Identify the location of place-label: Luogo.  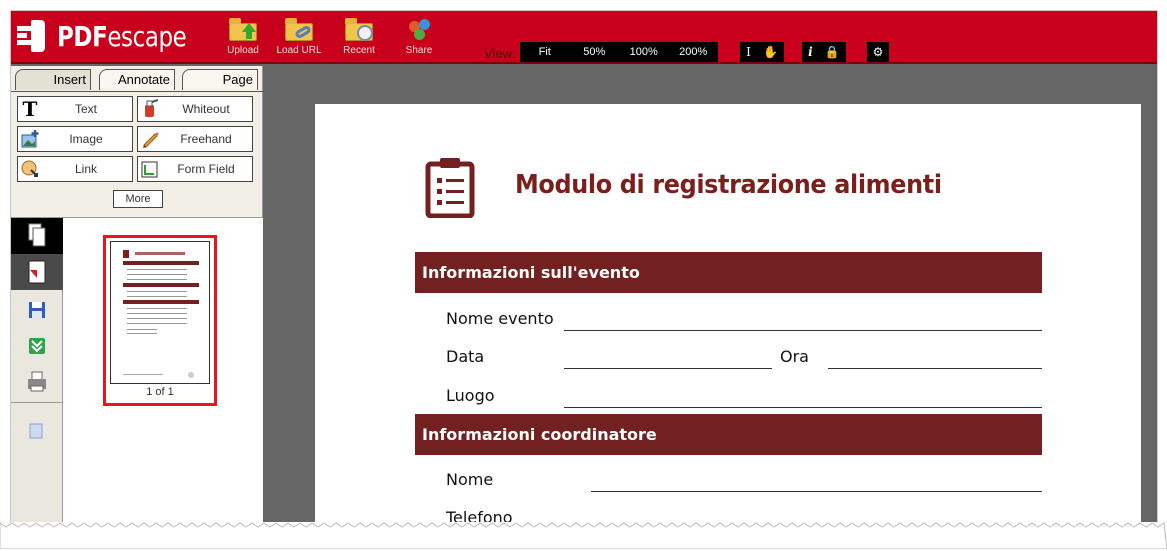
(470, 395).